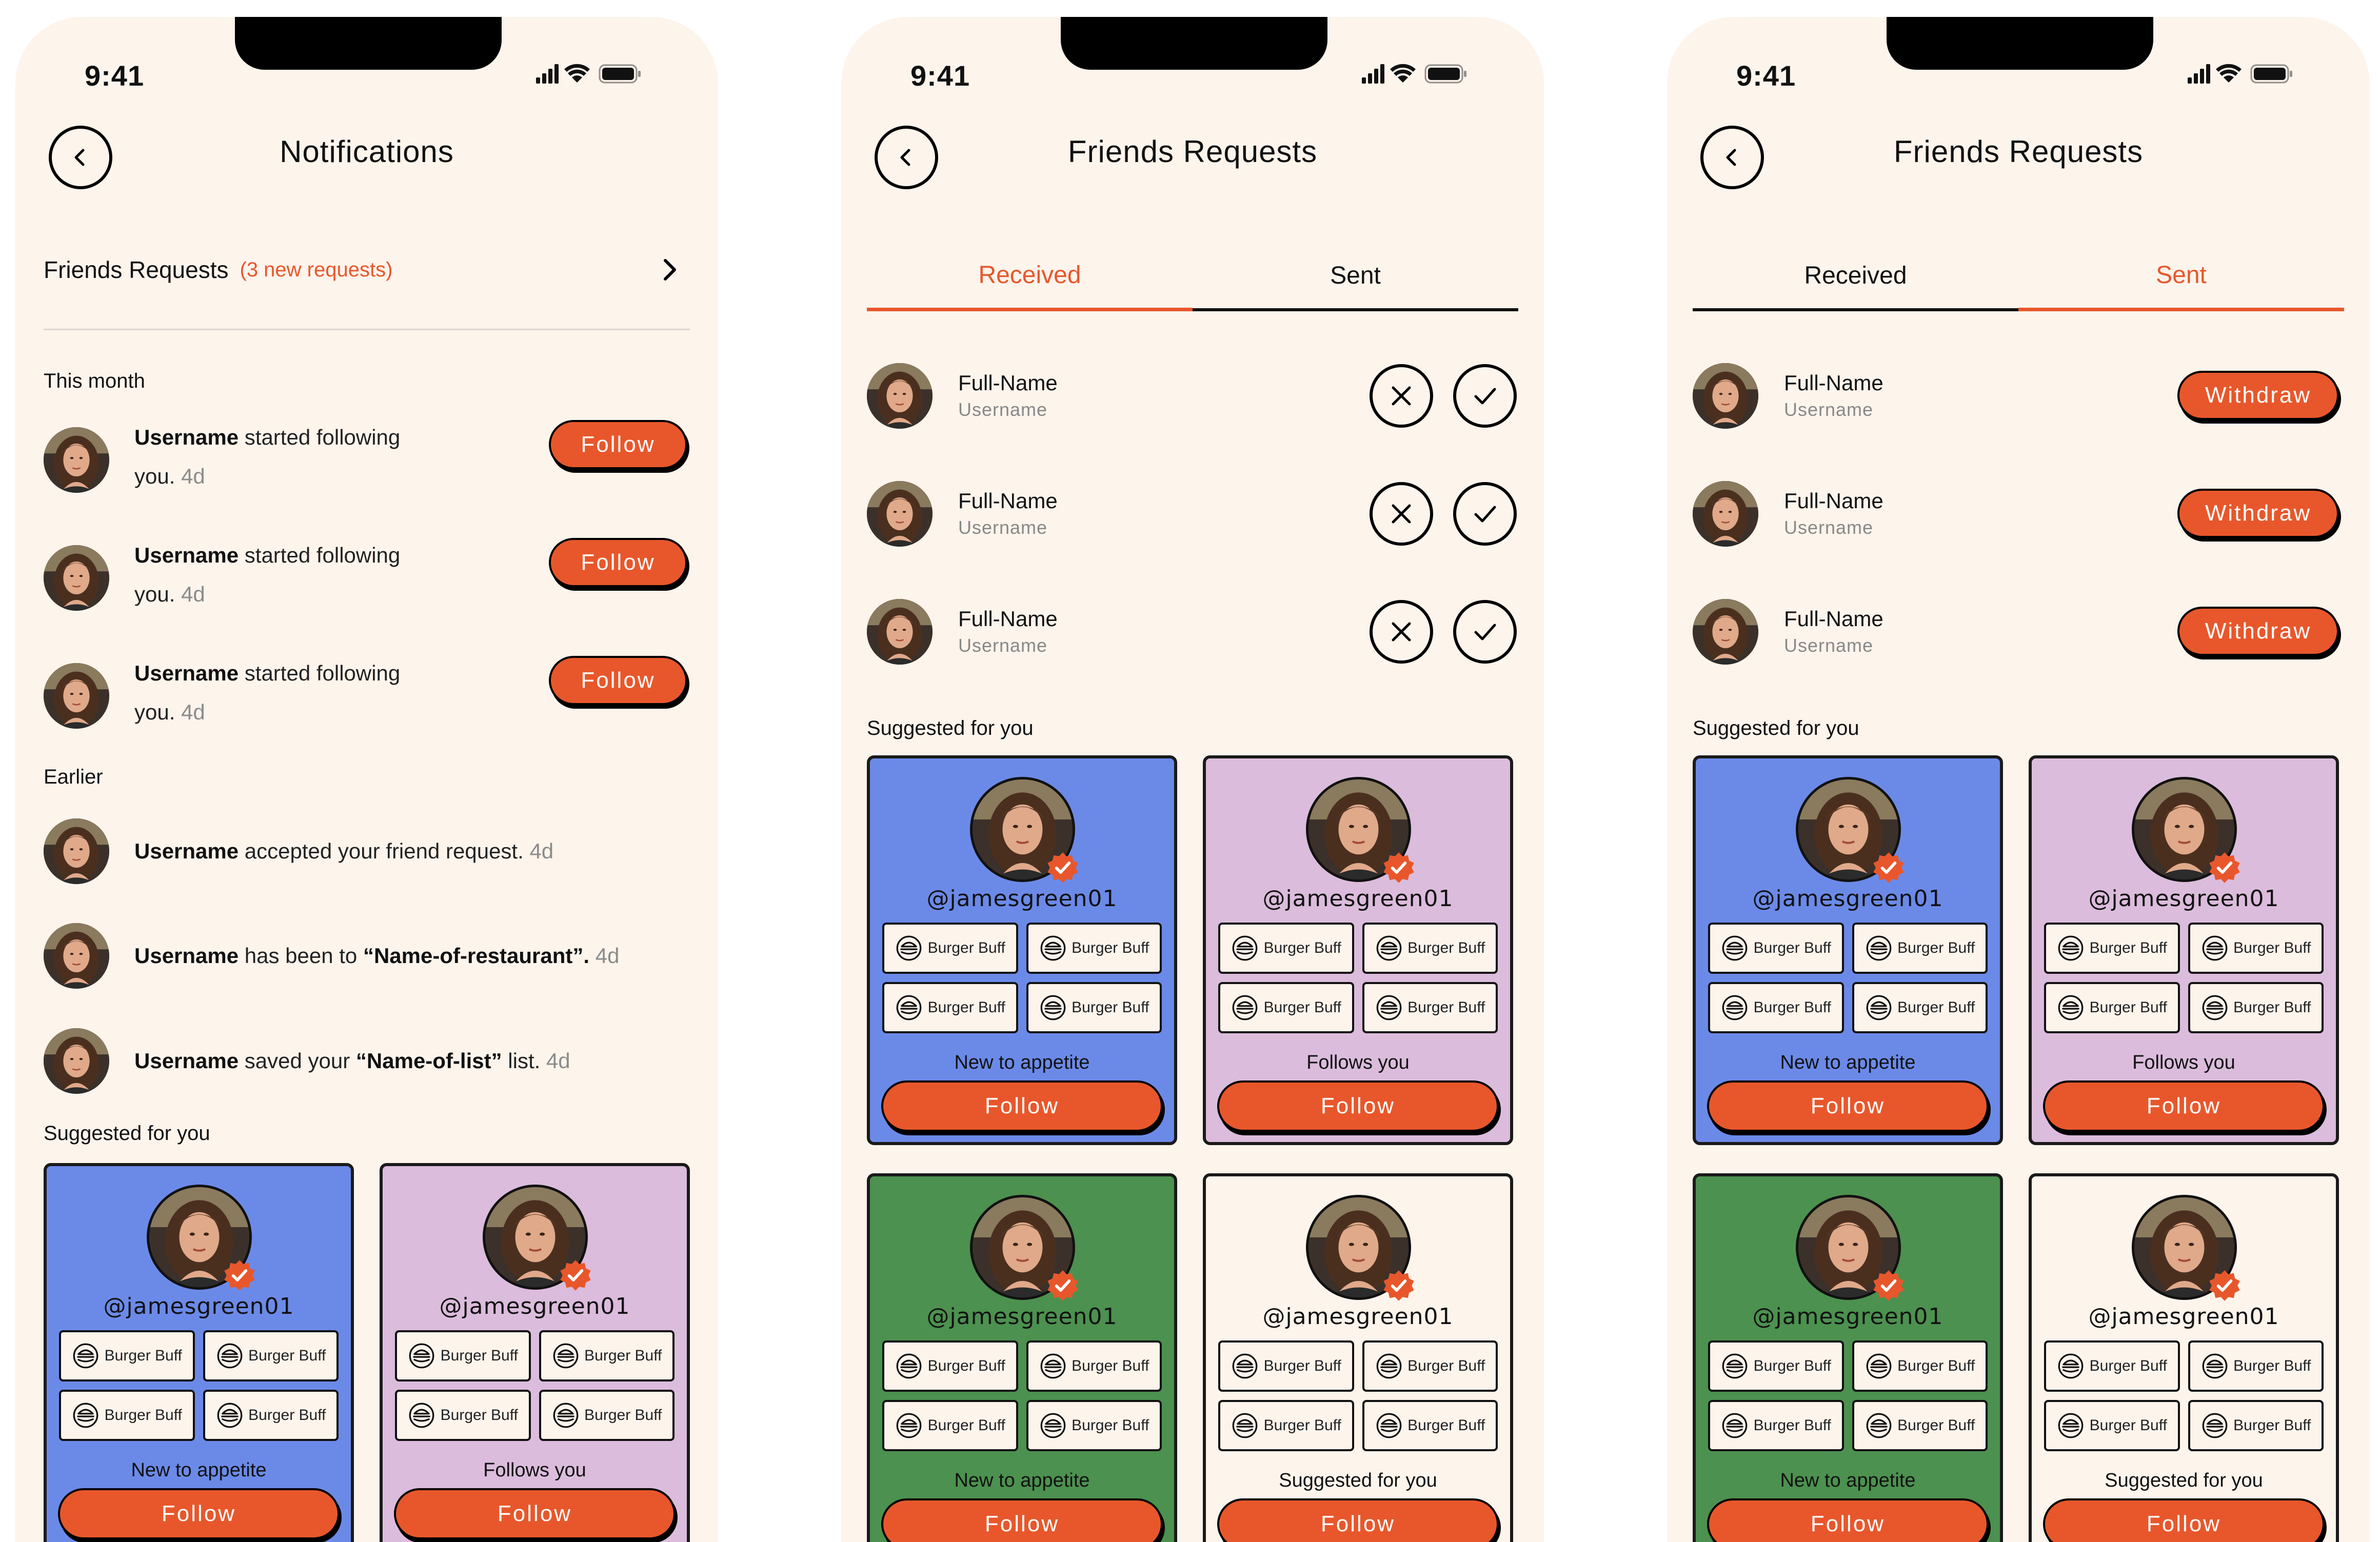 The height and width of the screenshot is (1542, 2380). Describe the element at coordinates (670, 270) in the screenshot. I see `chevron-right-icon` at that location.